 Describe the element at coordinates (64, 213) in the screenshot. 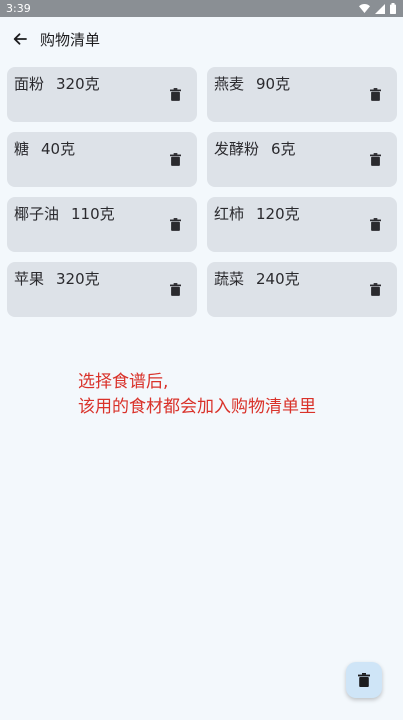

I see `item-text: 椰子油 110克` at that location.